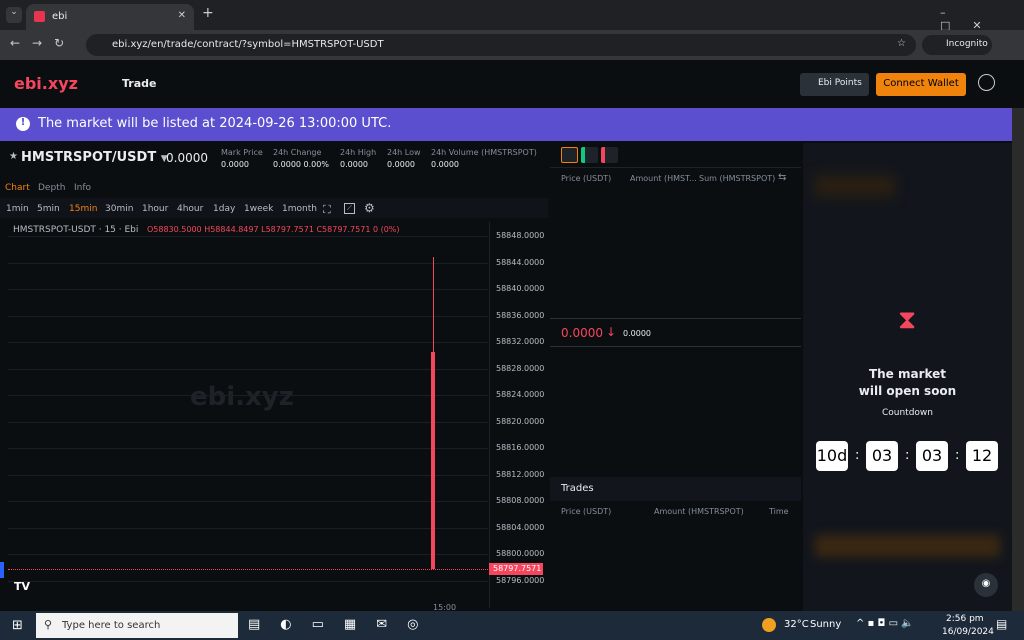 Image resolution: width=1024 pixels, height=640 pixels. I want to click on bookmark-star-icon: ☆, so click(901, 43).